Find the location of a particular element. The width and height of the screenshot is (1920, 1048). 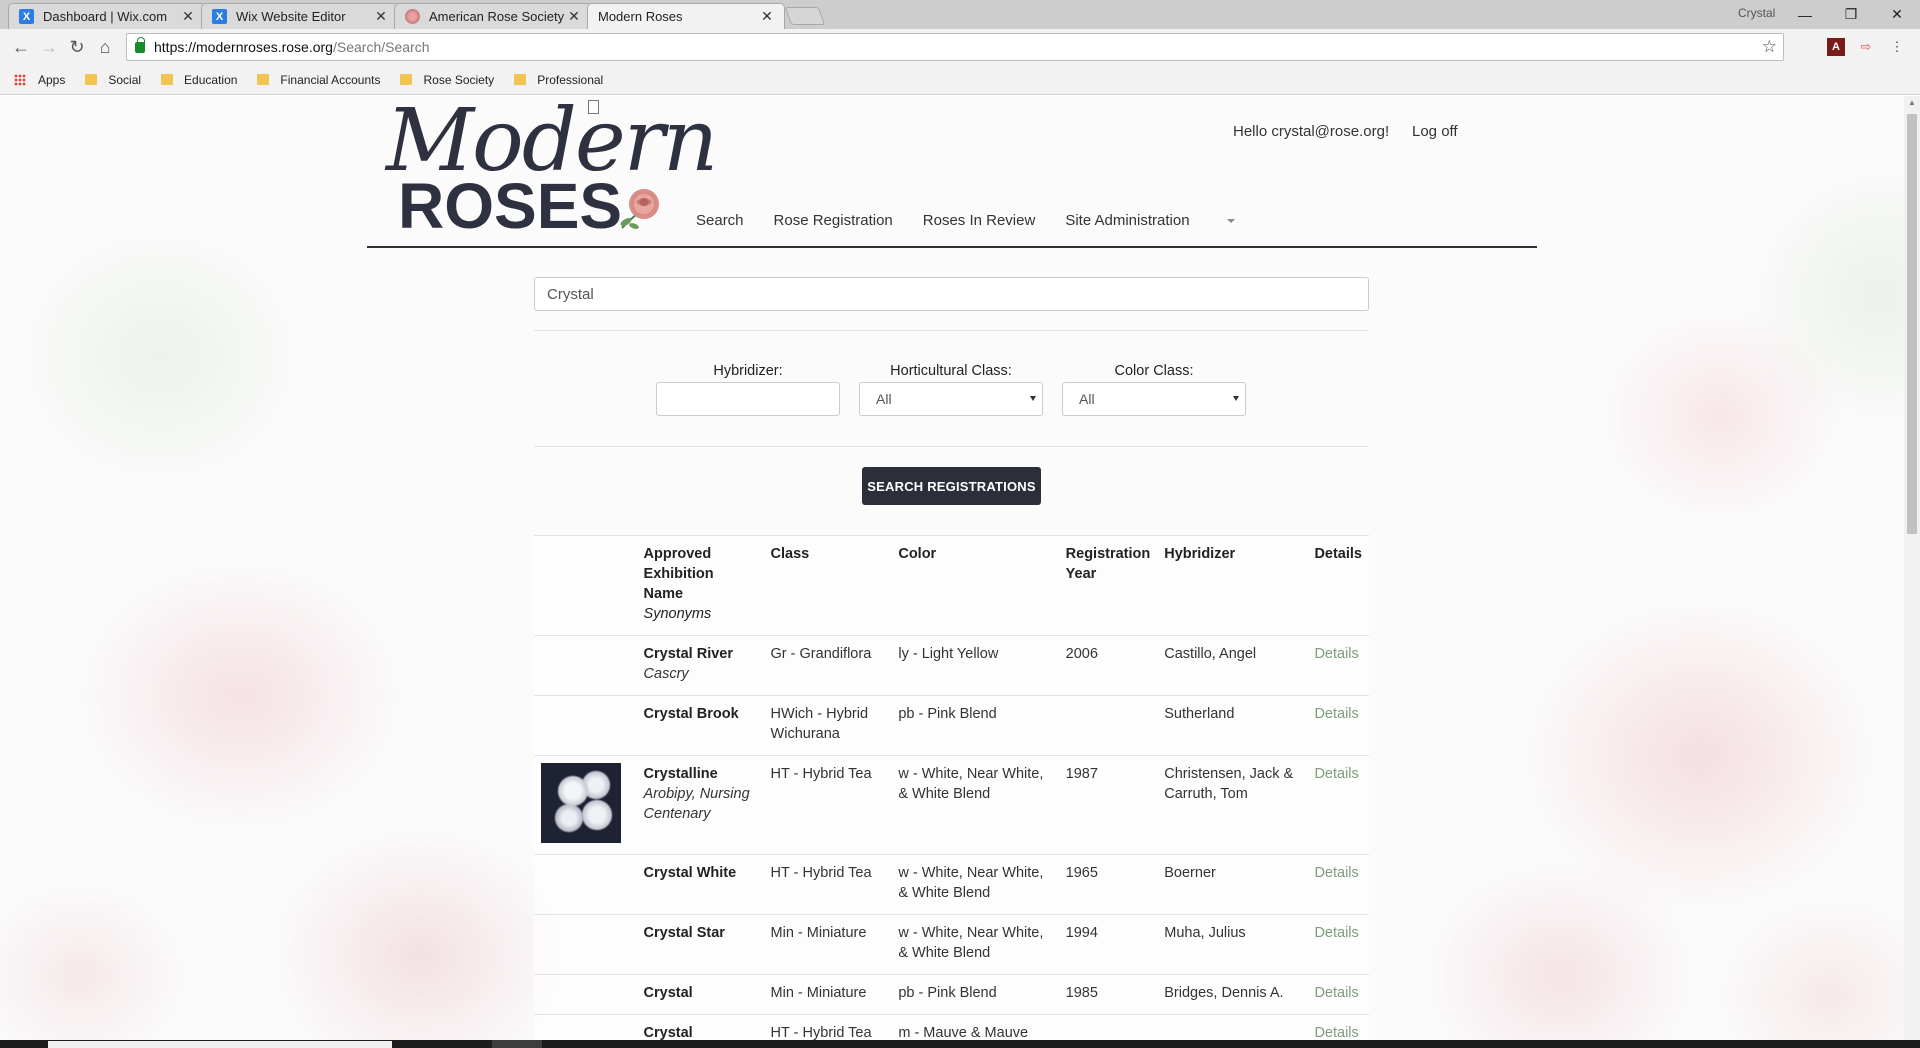

rose-thumbnail is located at coordinates (581, 803).